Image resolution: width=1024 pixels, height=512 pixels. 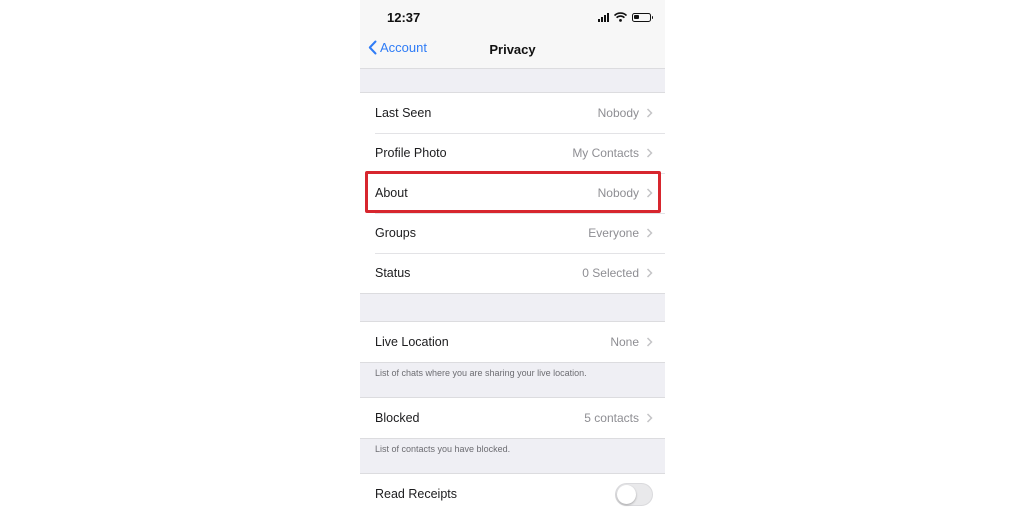 I want to click on wifi-icon, so click(x=620, y=17).